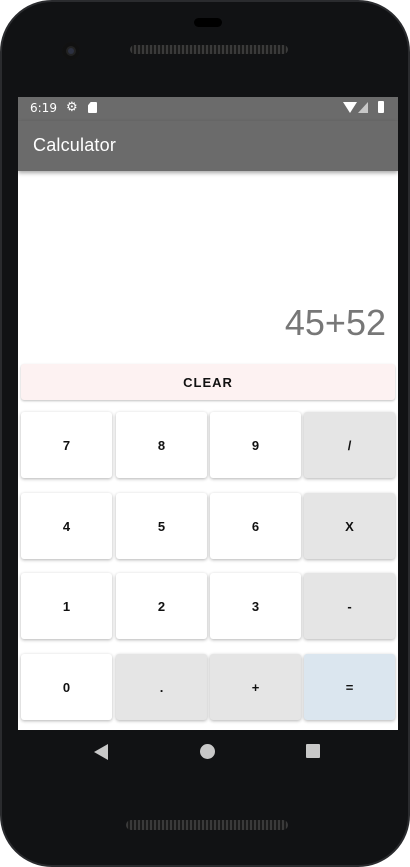 The height and width of the screenshot is (867, 410). Describe the element at coordinates (209, 49) in the screenshot. I see `earpiece-speaker` at that location.